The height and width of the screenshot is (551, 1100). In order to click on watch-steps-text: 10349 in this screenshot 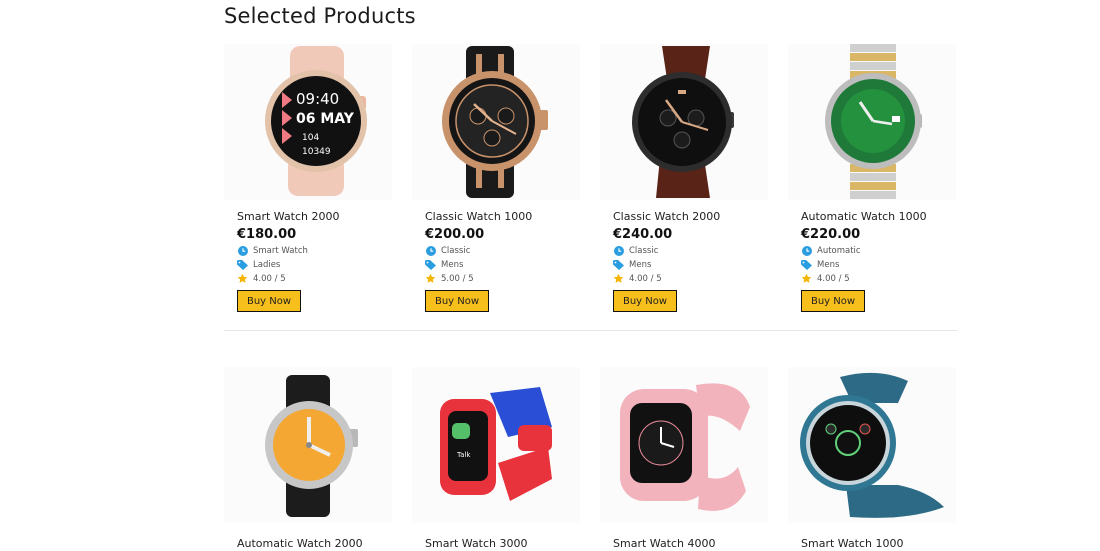, I will do `click(316, 152)`.